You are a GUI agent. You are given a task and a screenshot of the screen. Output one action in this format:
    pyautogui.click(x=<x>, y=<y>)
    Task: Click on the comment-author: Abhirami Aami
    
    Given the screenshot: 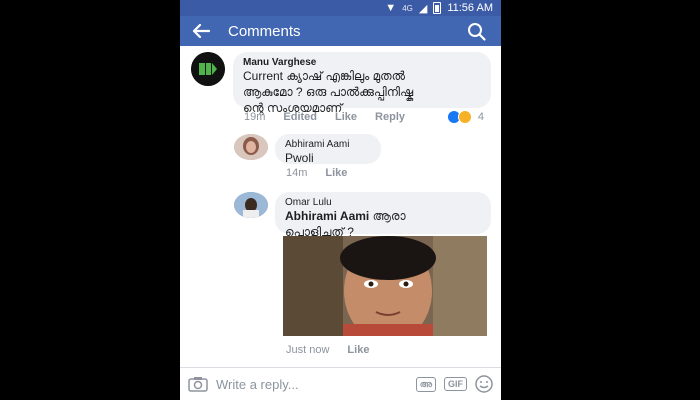 What is the action you would take?
    pyautogui.click(x=328, y=144)
    